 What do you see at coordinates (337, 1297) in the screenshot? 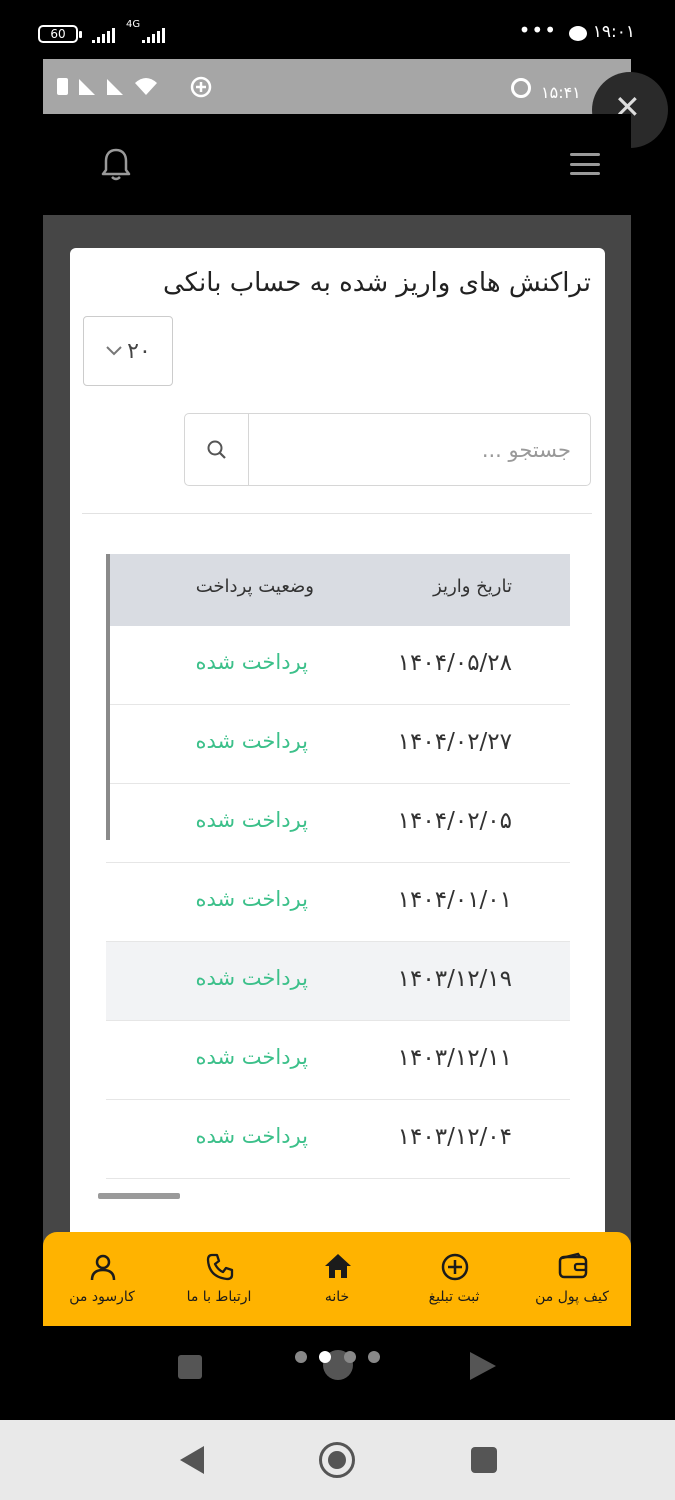
I see `nav-label-home: خانه` at bounding box center [337, 1297].